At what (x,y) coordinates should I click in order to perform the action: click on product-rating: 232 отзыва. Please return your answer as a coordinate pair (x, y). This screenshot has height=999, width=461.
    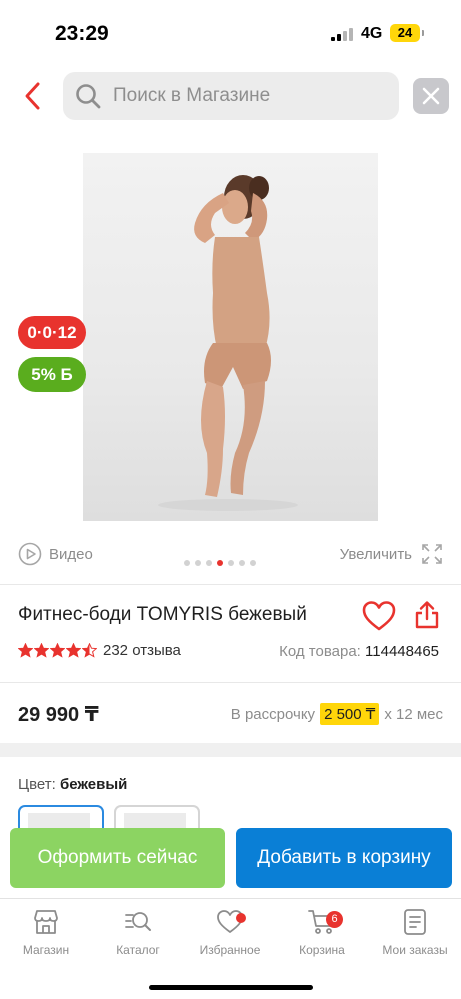
    Looking at the image, I should click on (99, 650).